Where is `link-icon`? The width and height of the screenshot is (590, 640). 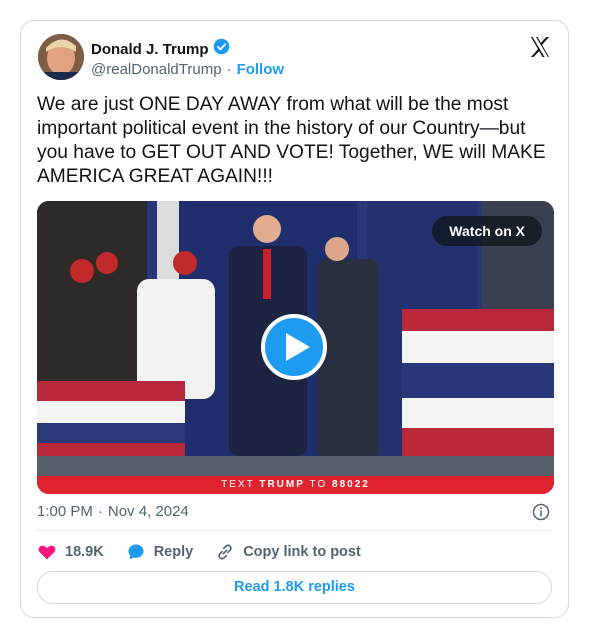 link-icon is located at coordinates (225, 552).